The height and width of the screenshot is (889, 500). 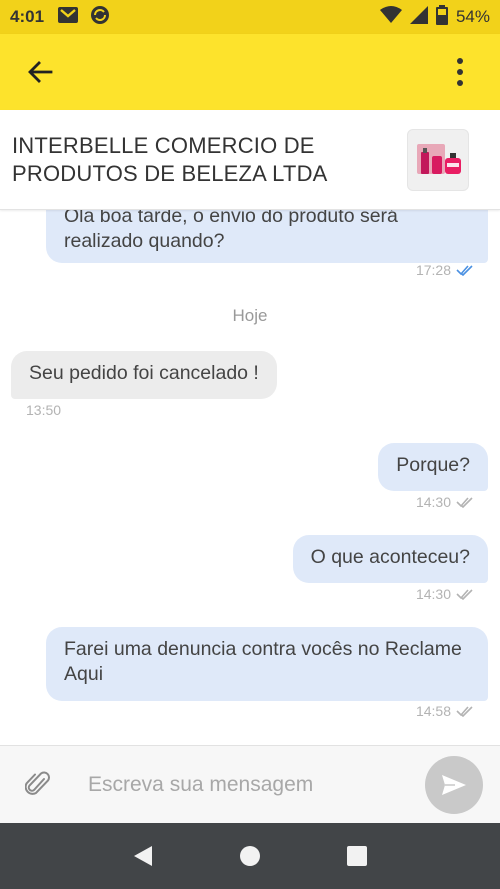 I want to click on send-icon, so click(x=454, y=784).